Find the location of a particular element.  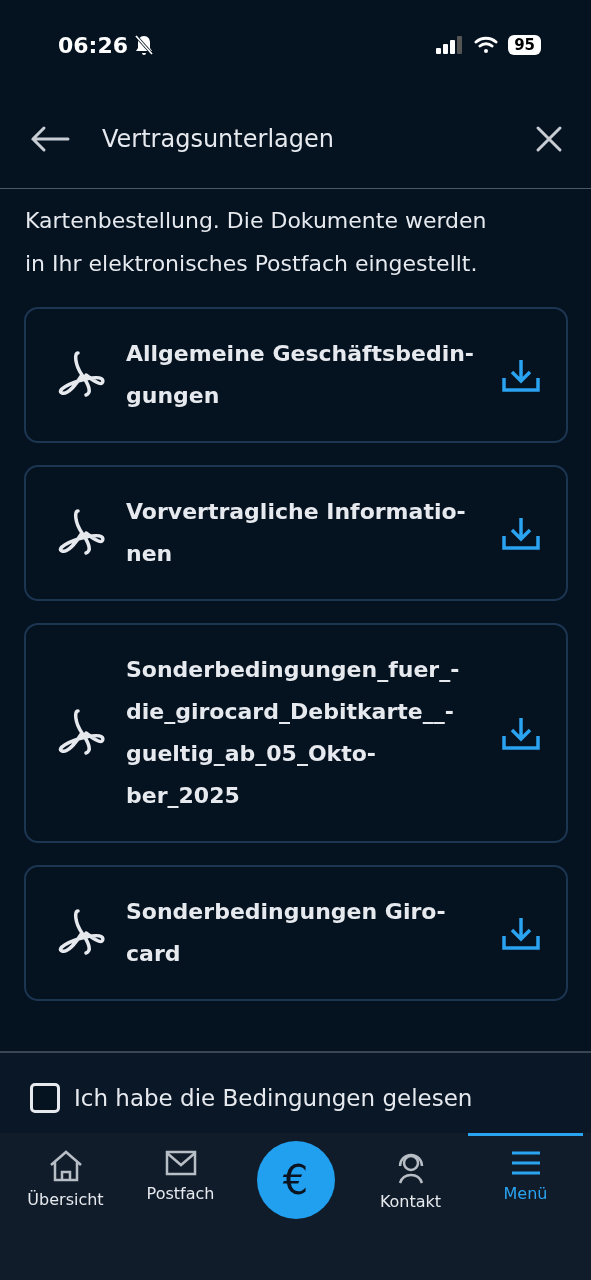

nav-tab: Übersicht is located at coordinates (65, 1171).